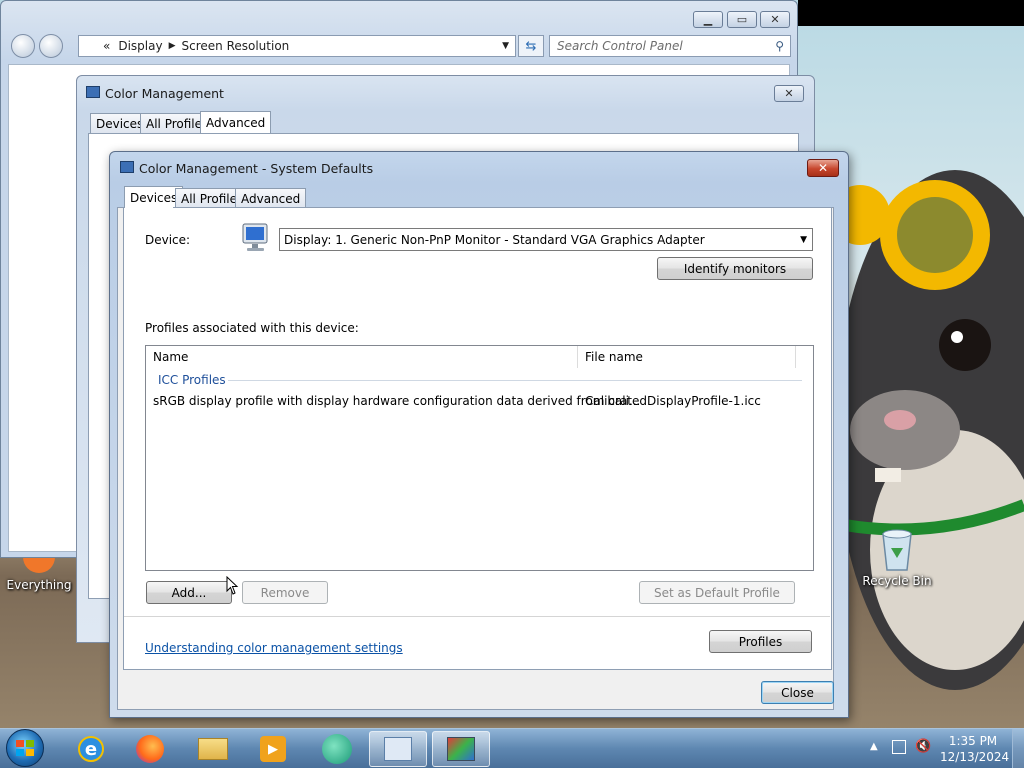 The image size is (1024, 768). Describe the element at coordinates (51, 46) in the screenshot. I see `forward-button` at that location.